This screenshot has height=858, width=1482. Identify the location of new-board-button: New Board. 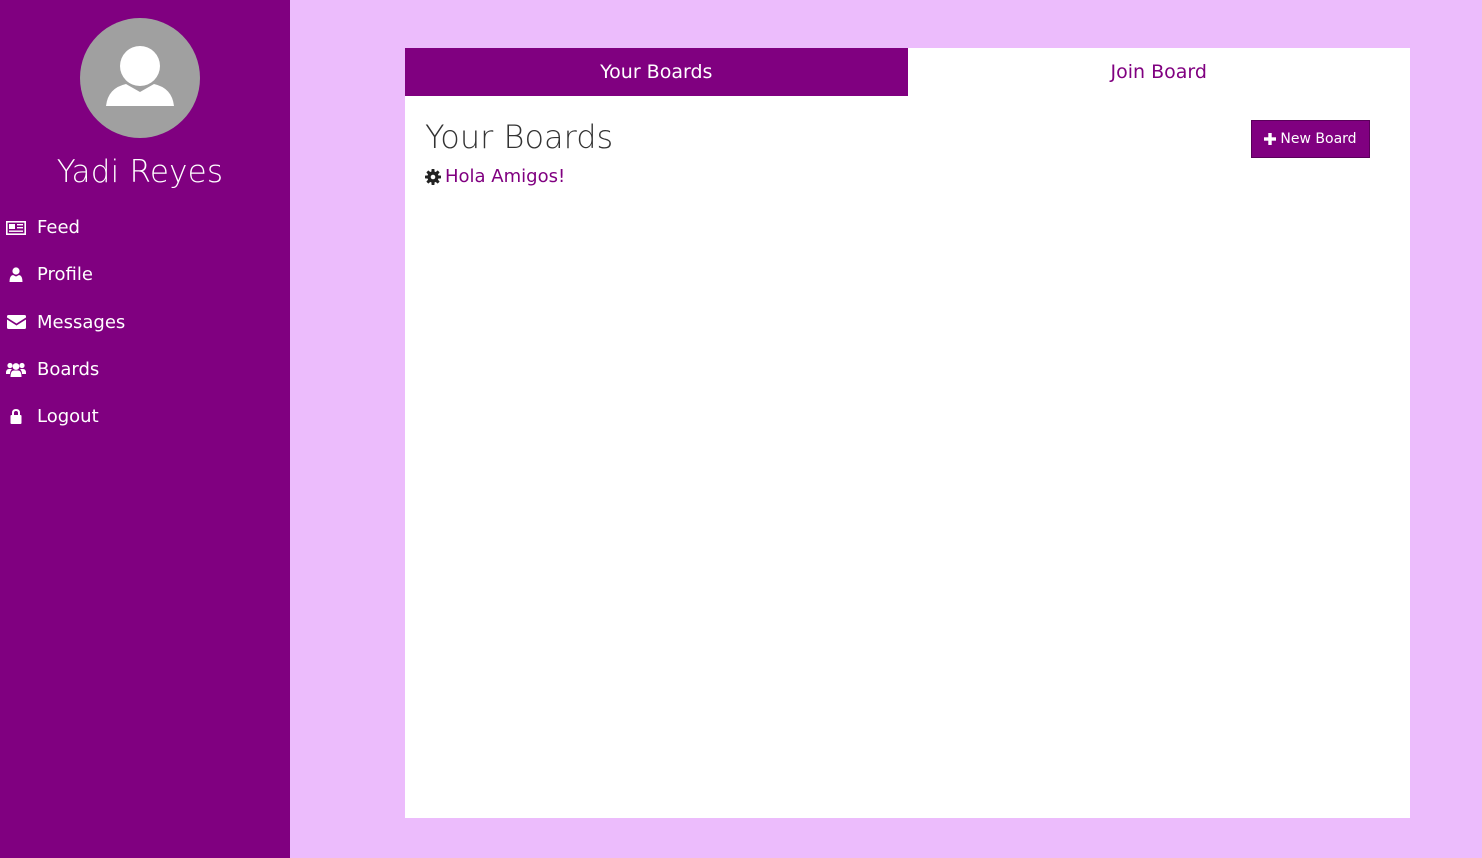
(1310, 139).